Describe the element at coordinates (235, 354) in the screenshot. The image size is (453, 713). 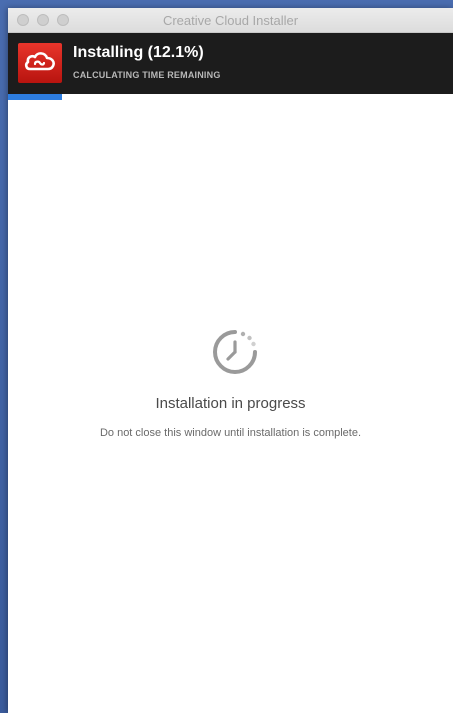
I see `clock-spinner-icon` at that location.